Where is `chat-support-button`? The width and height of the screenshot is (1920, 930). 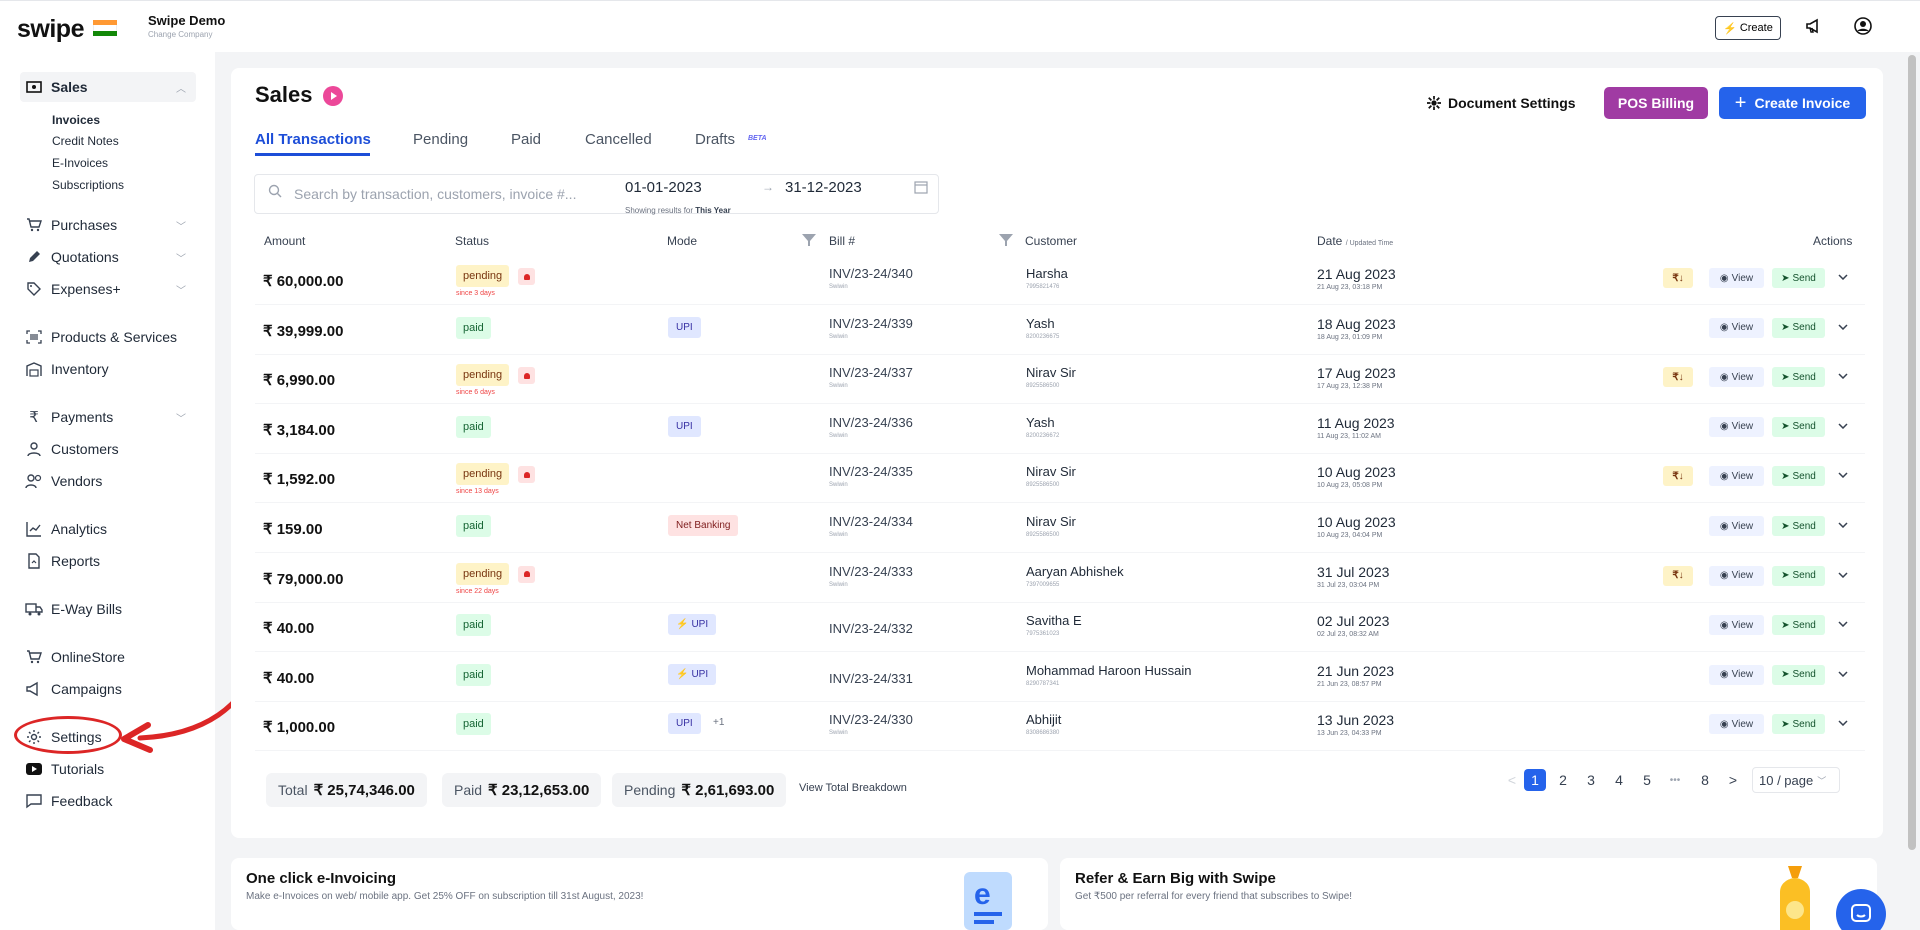
chat-support-button is located at coordinates (1861, 909).